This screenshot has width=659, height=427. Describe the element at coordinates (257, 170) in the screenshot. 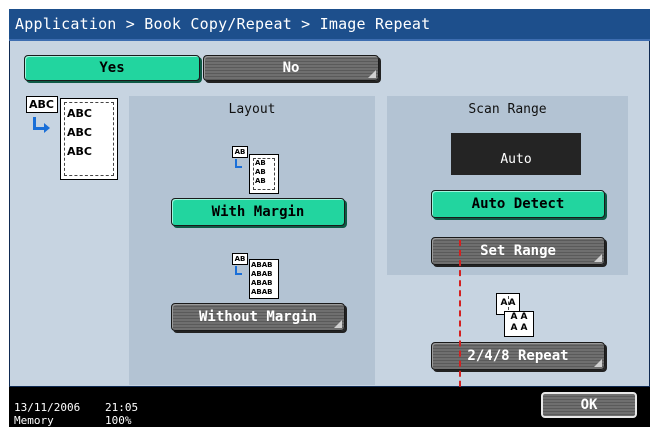

I see `with-margin-icon: AB AB AB AB` at that location.